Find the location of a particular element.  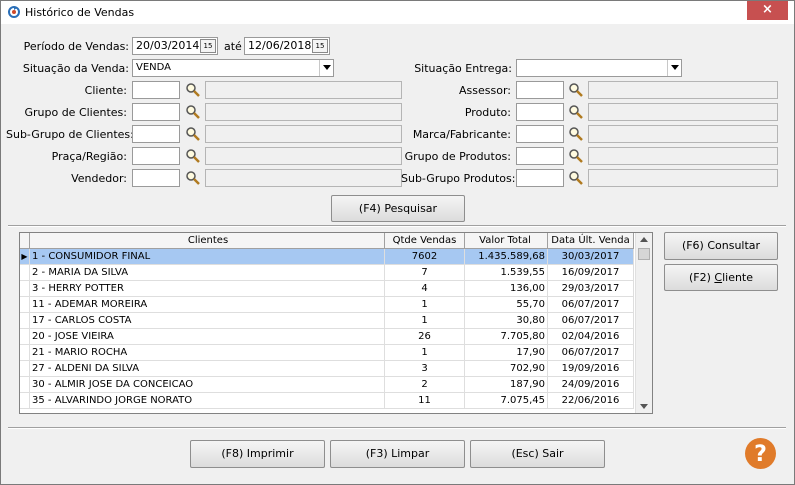

date-from-calendar-icon: 15 is located at coordinates (208, 46).